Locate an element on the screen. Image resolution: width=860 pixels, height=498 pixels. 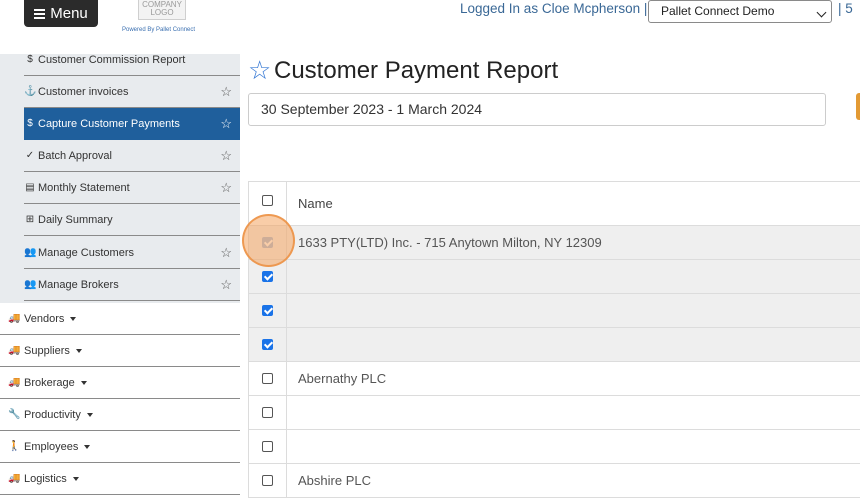
page-title: Customer Payment Report is located at coordinates (416, 70).